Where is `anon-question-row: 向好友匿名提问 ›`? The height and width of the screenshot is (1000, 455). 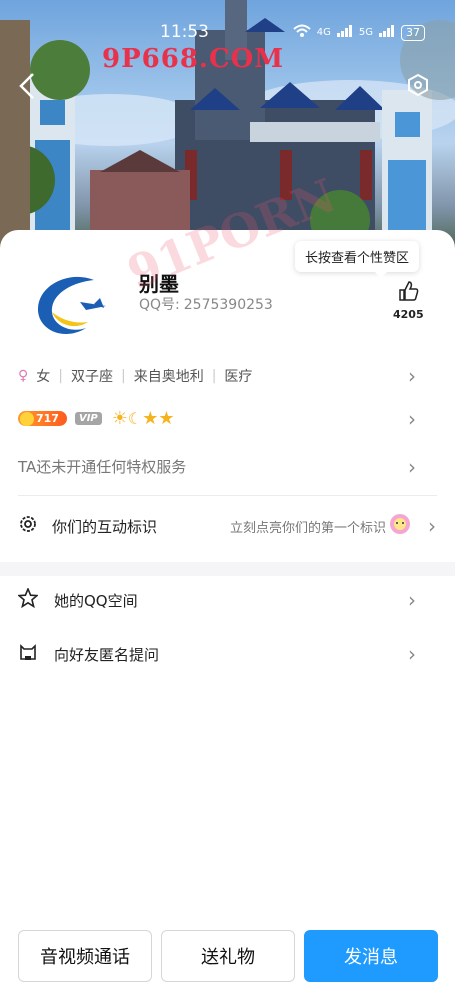 anon-question-row: 向好友匿名提问 › is located at coordinates (228, 654).